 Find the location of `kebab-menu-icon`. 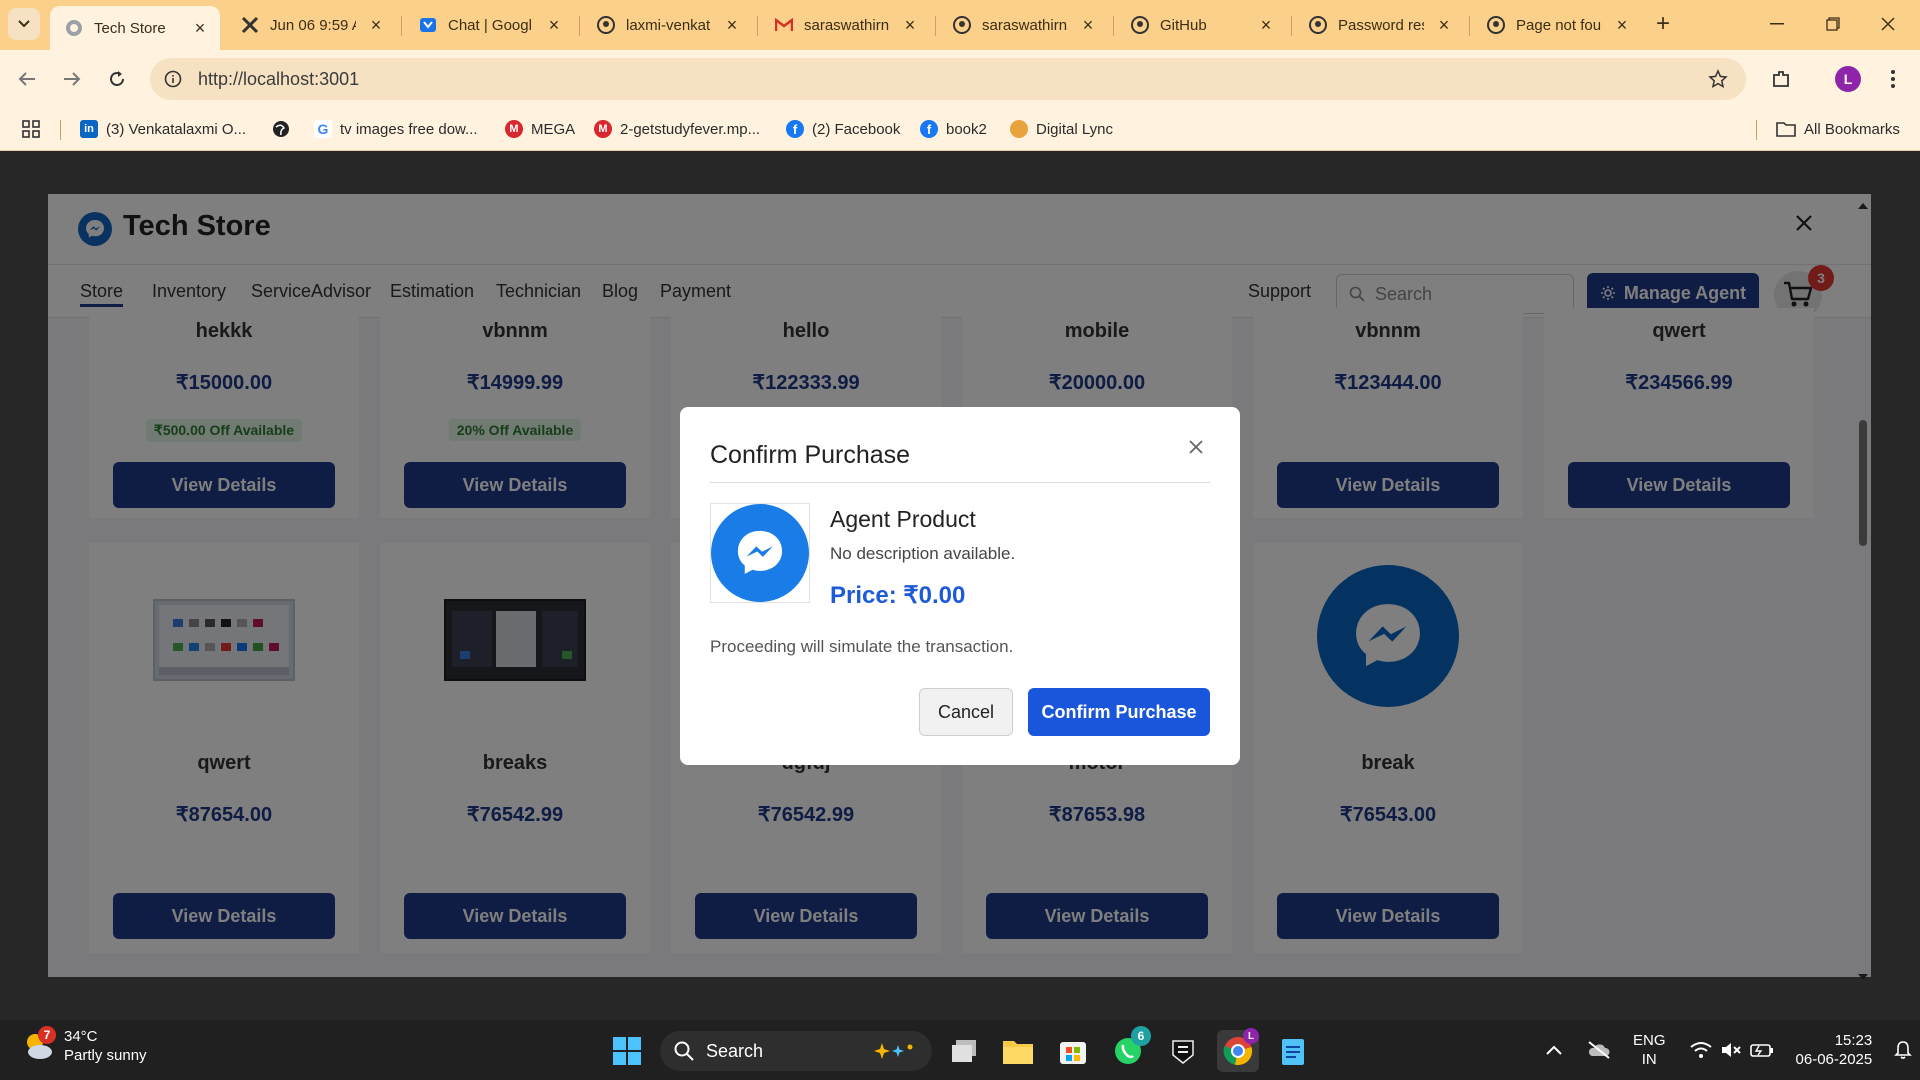

kebab-menu-icon is located at coordinates (1893, 79).